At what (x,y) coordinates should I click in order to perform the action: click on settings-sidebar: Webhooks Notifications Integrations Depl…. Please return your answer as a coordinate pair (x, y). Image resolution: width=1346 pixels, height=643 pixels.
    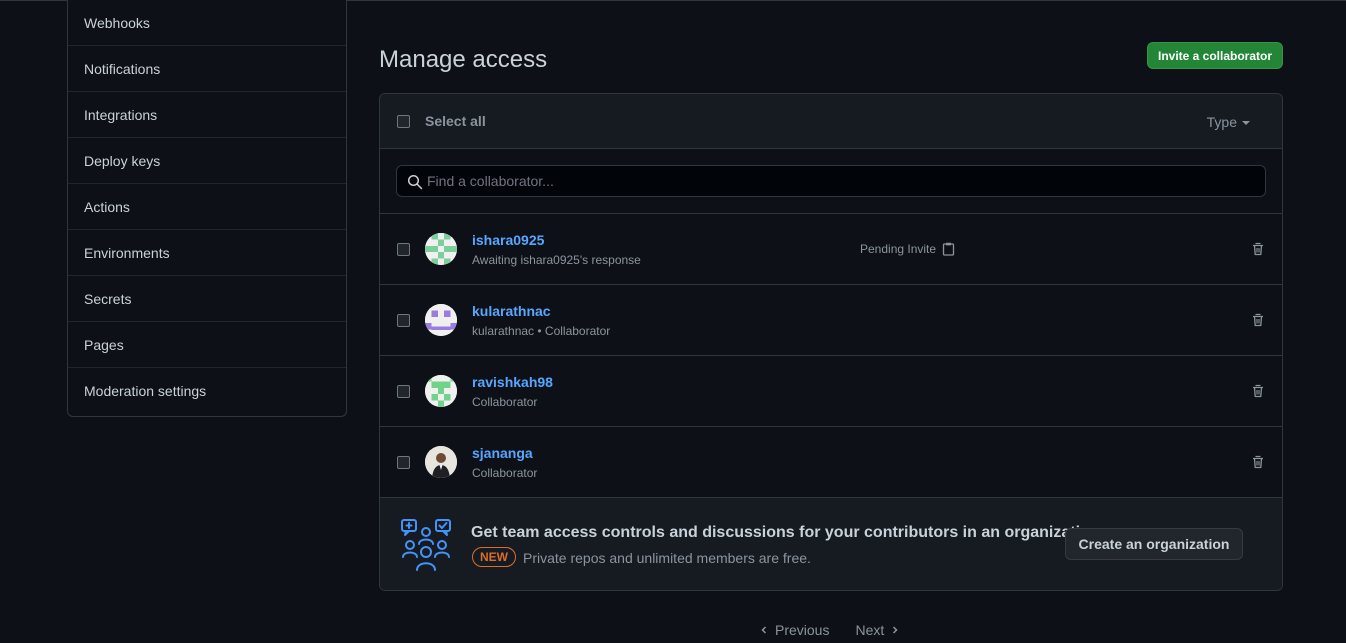
    Looking at the image, I should click on (207, 208).